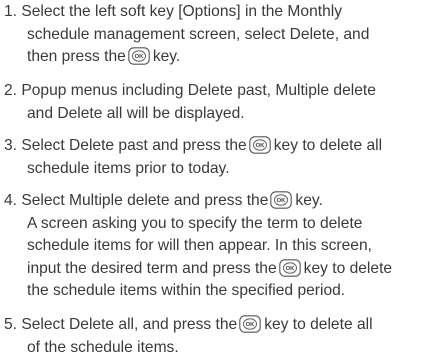 The height and width of the screenshot is (361, 439). What do you see at coordinates (136, 113) in the screenshot?
I see `step-2-line-2: and Delete all will be displayed.` at bounding box center [136, 113].